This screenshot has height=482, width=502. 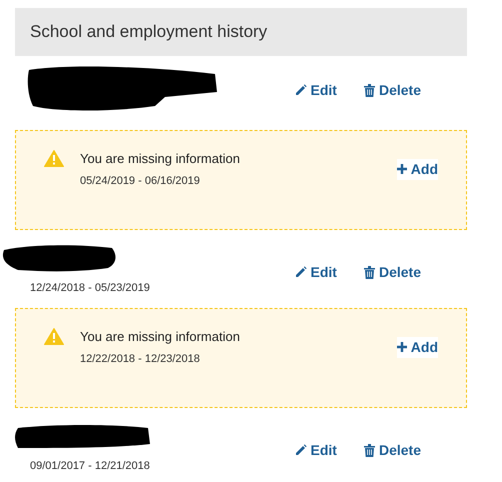 I want to click on date-range: 09/01/2017 - 12/21/2018, so click(x=90, y=466).